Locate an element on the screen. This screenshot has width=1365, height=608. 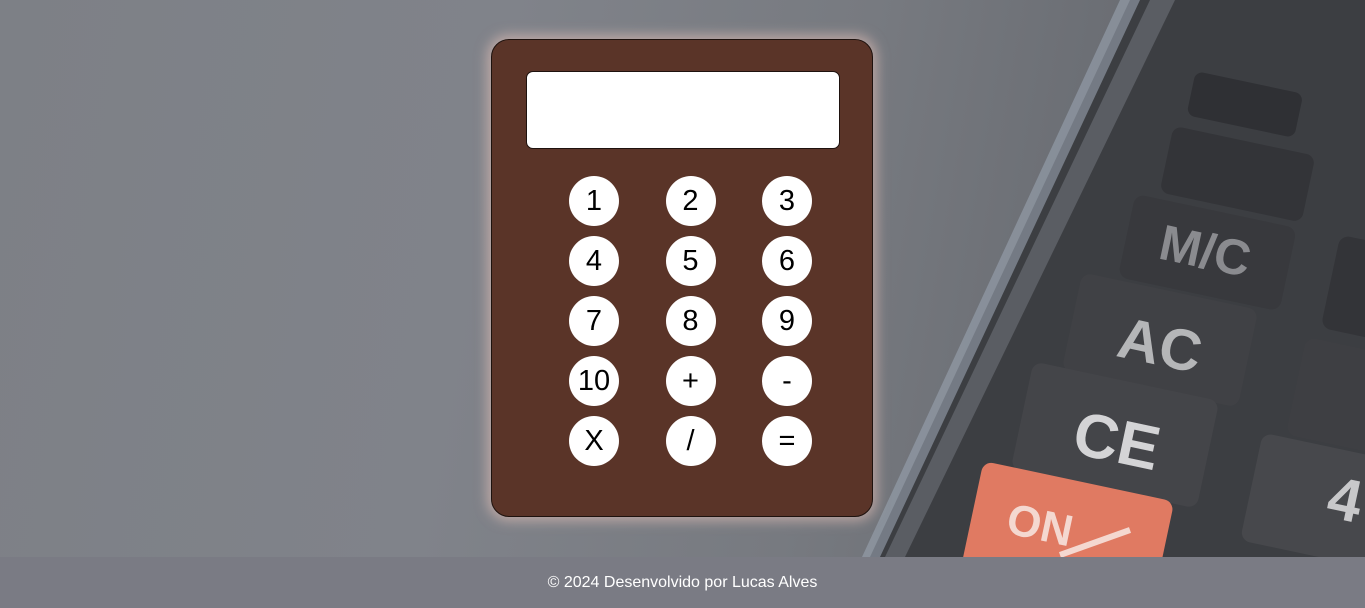
key-2: 2 is located at coordinates (690, 201).